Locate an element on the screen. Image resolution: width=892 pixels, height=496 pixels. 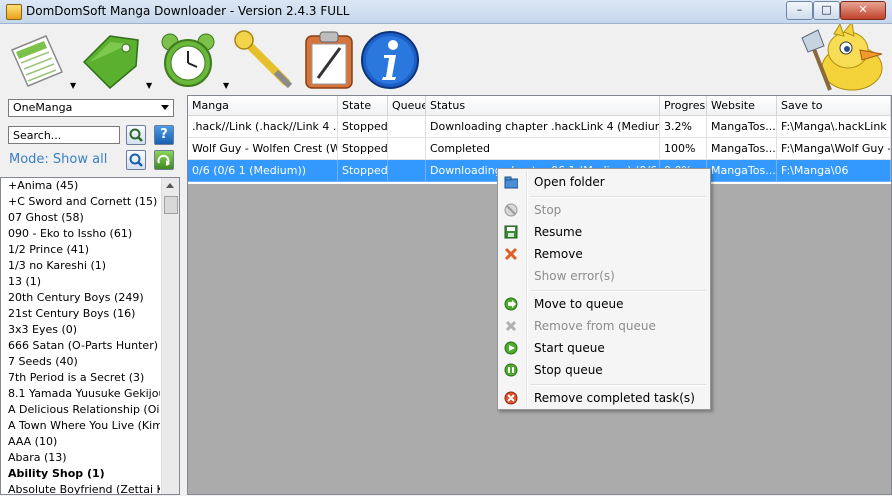
table-cell-save-to: F:\Manga\06 is located at coordinates (834, 171).